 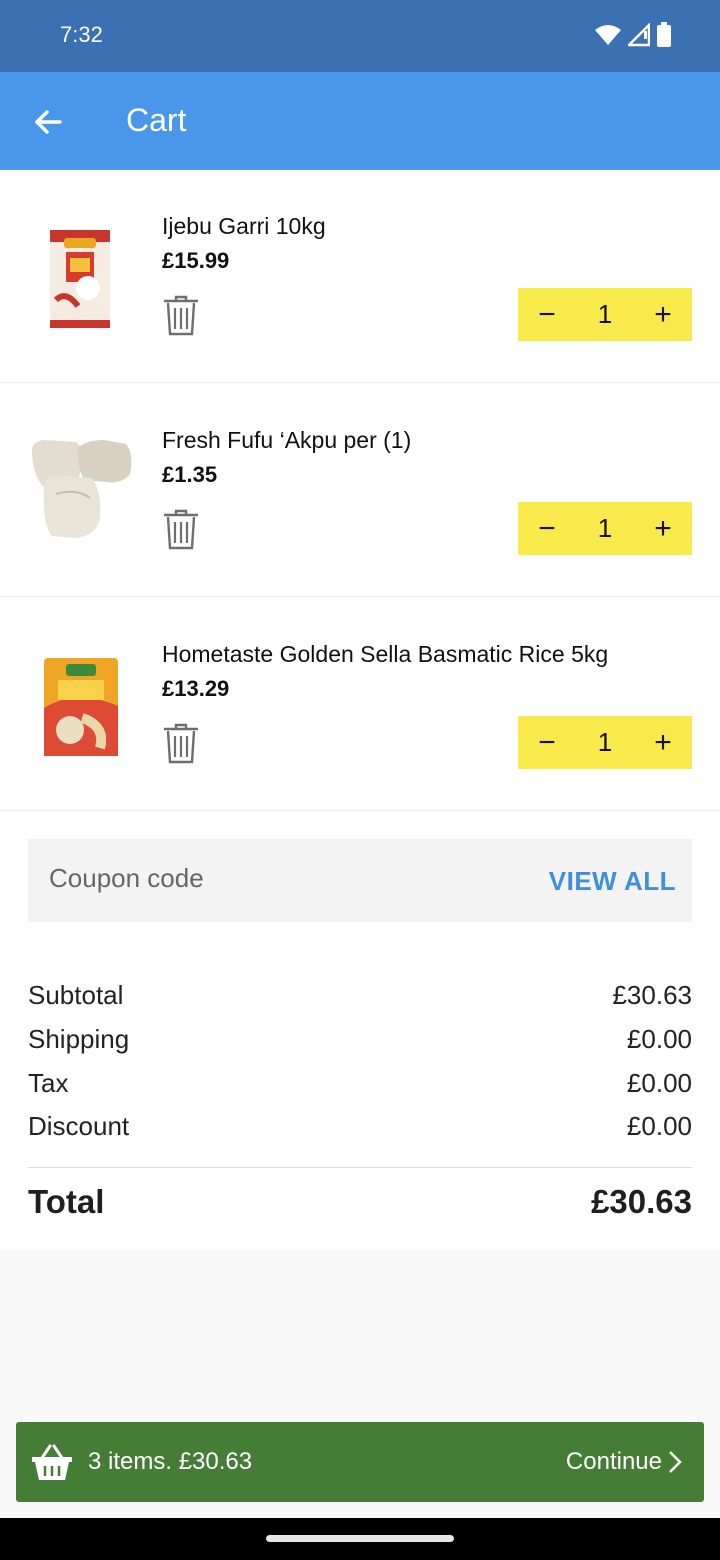 I want to click on shipping-value: £0.00, so click(x=659, y=1039).